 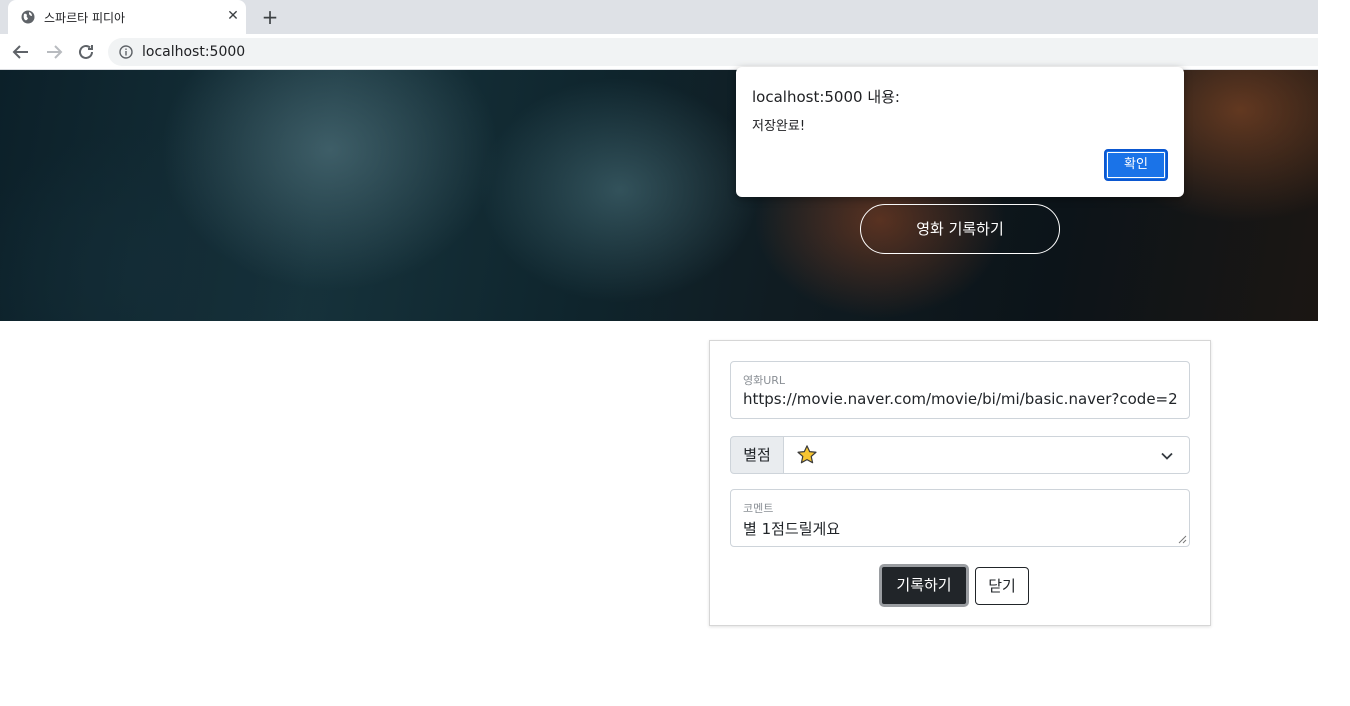 I want to click on chevron-down-icon, so click(x=1167, y=456).